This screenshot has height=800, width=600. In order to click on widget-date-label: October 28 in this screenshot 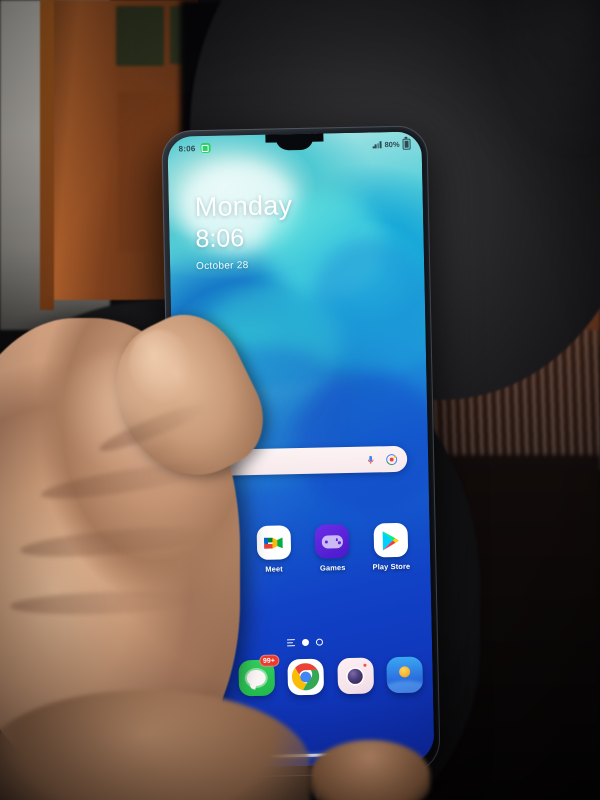, I will do `click(222, 265)`.